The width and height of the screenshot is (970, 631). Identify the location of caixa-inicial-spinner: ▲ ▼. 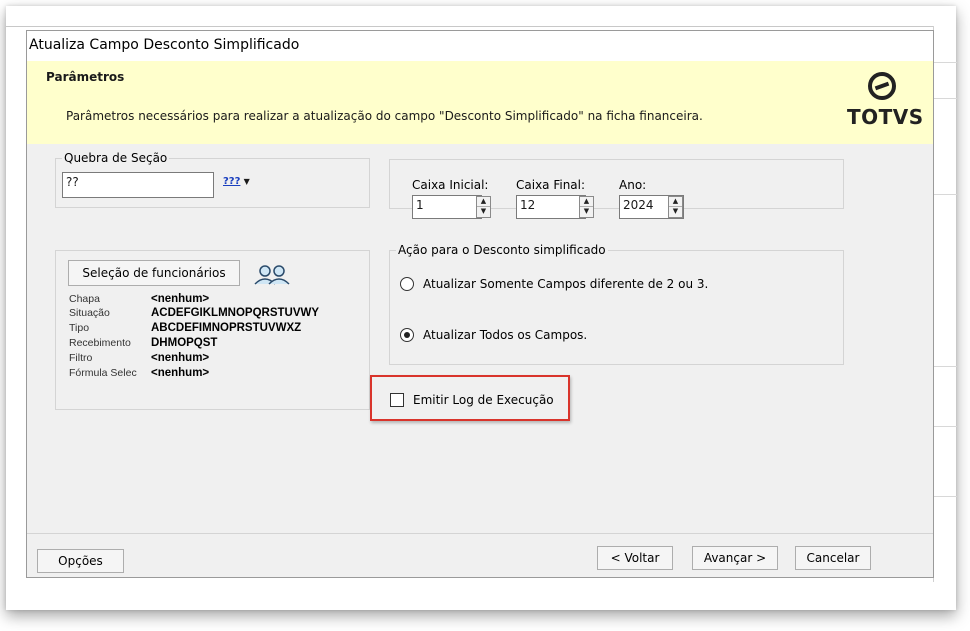
(483, 207).